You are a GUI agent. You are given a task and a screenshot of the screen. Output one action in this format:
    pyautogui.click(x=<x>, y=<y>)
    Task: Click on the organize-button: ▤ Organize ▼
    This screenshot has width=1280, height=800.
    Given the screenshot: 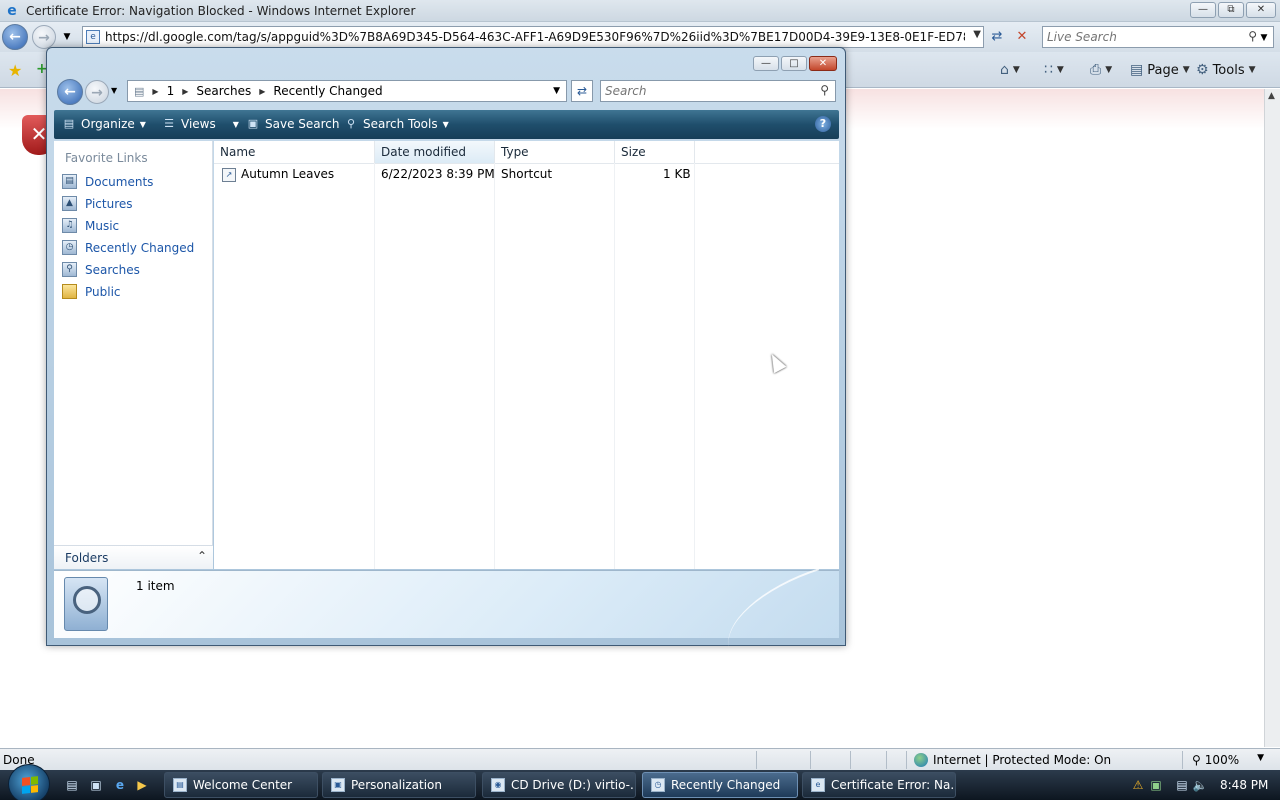 What is the action you would take?
    pyautogui.click(x=104, y=124)
    